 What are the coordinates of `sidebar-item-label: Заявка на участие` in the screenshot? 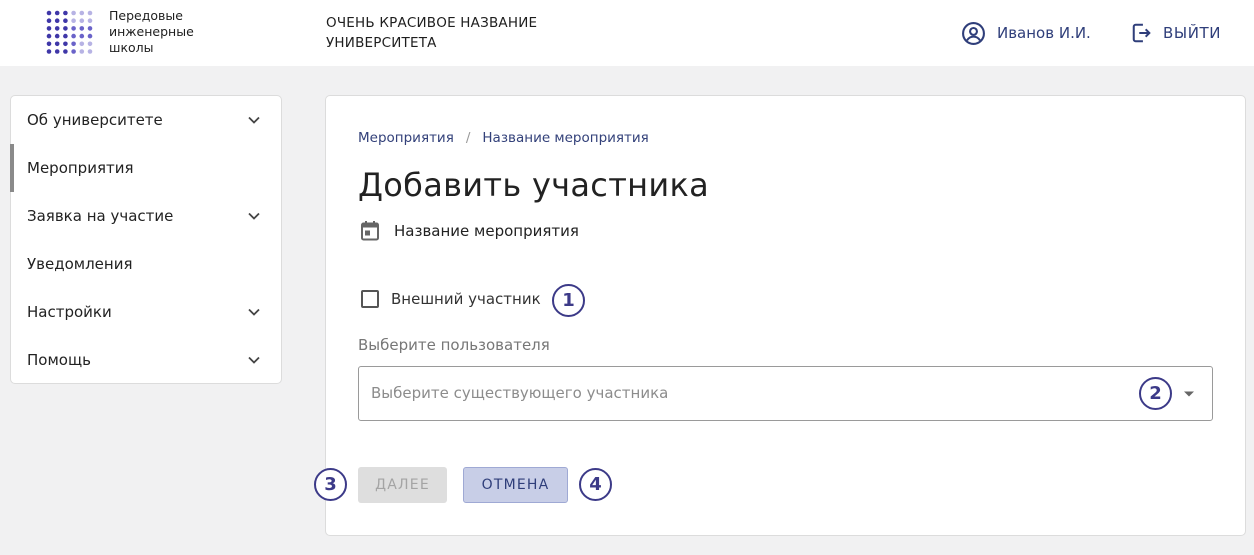 It's located at (100, 216).